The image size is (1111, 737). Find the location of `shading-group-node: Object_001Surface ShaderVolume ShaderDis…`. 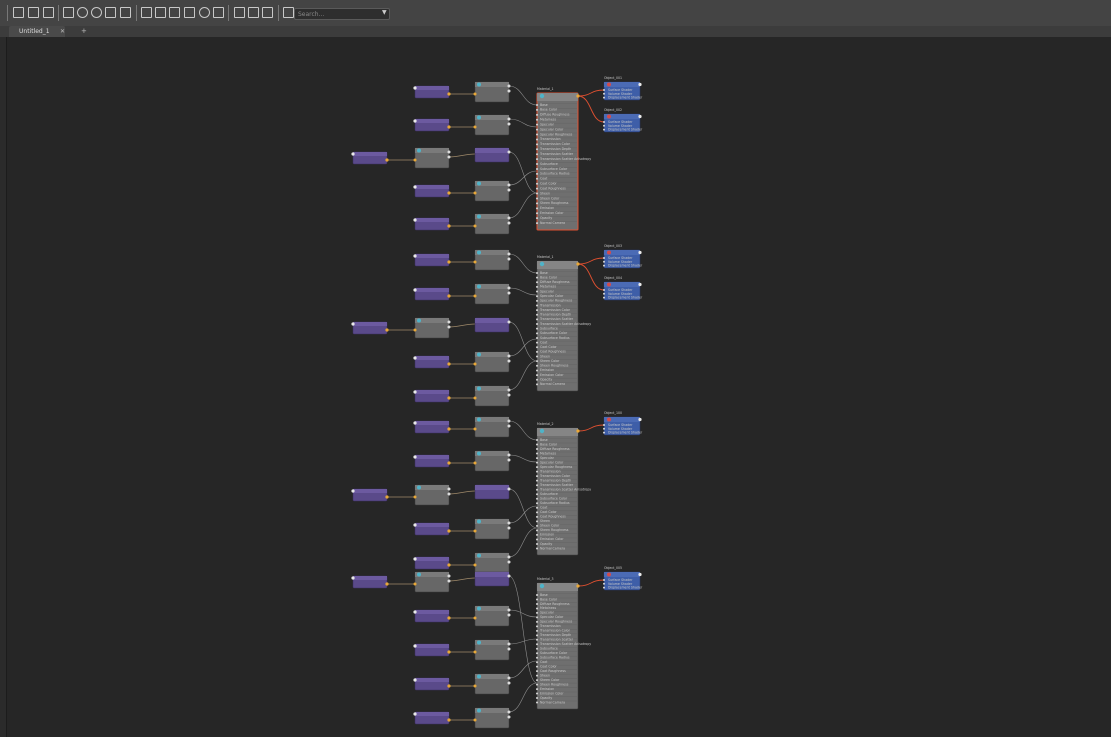

shading-group-node: Object_001Surface ShaderVolume ShaderDis… is located at coordinates (623, 88).